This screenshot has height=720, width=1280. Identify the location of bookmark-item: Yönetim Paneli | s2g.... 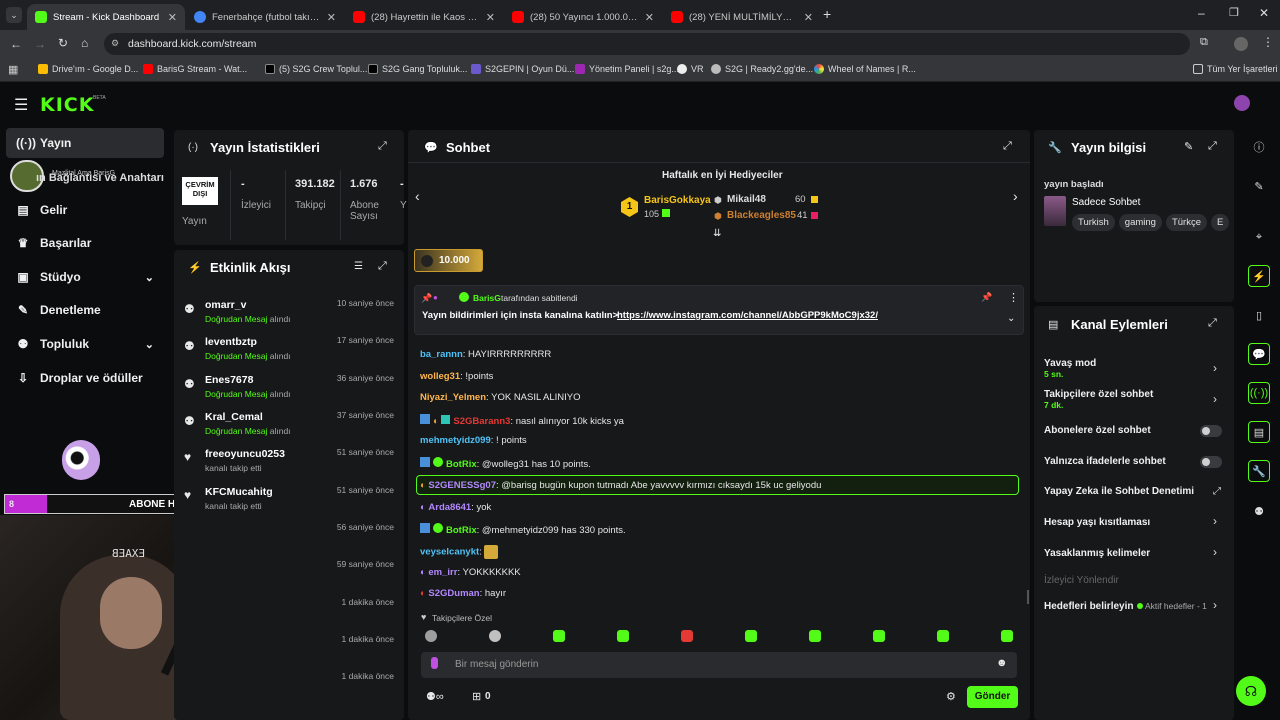
(627, 69).